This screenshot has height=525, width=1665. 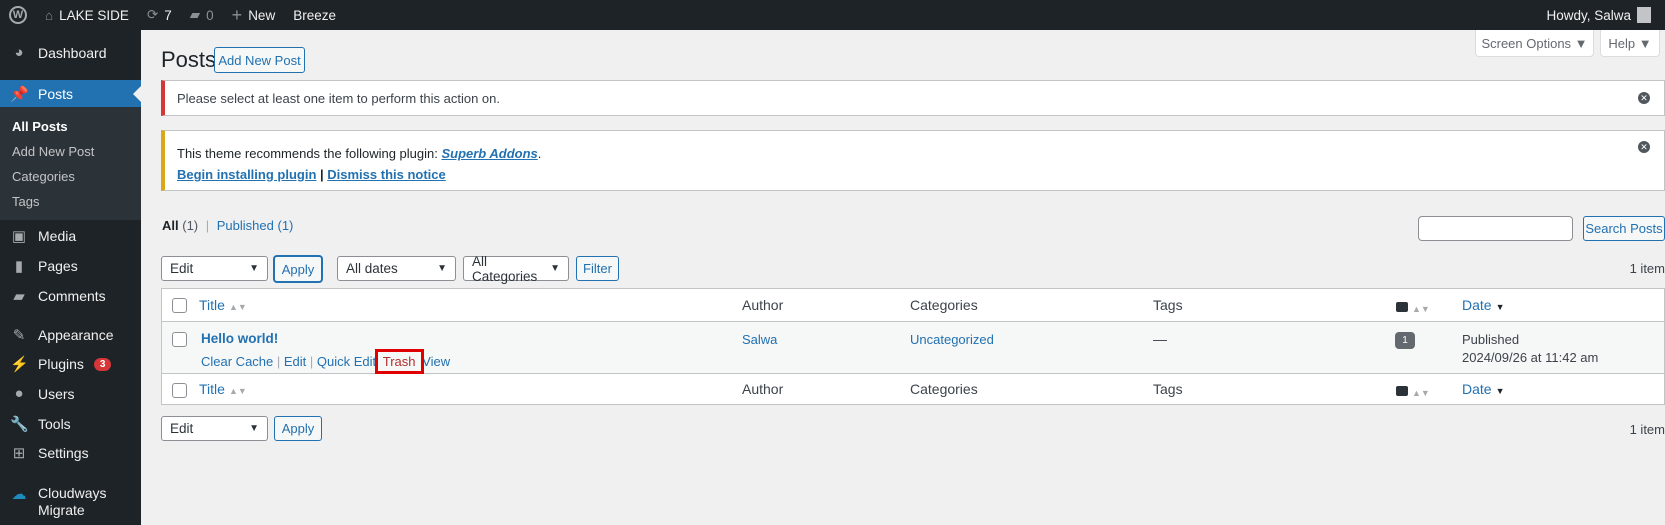 I want to click on filter-button: Filter, so click(x=597, y=268).